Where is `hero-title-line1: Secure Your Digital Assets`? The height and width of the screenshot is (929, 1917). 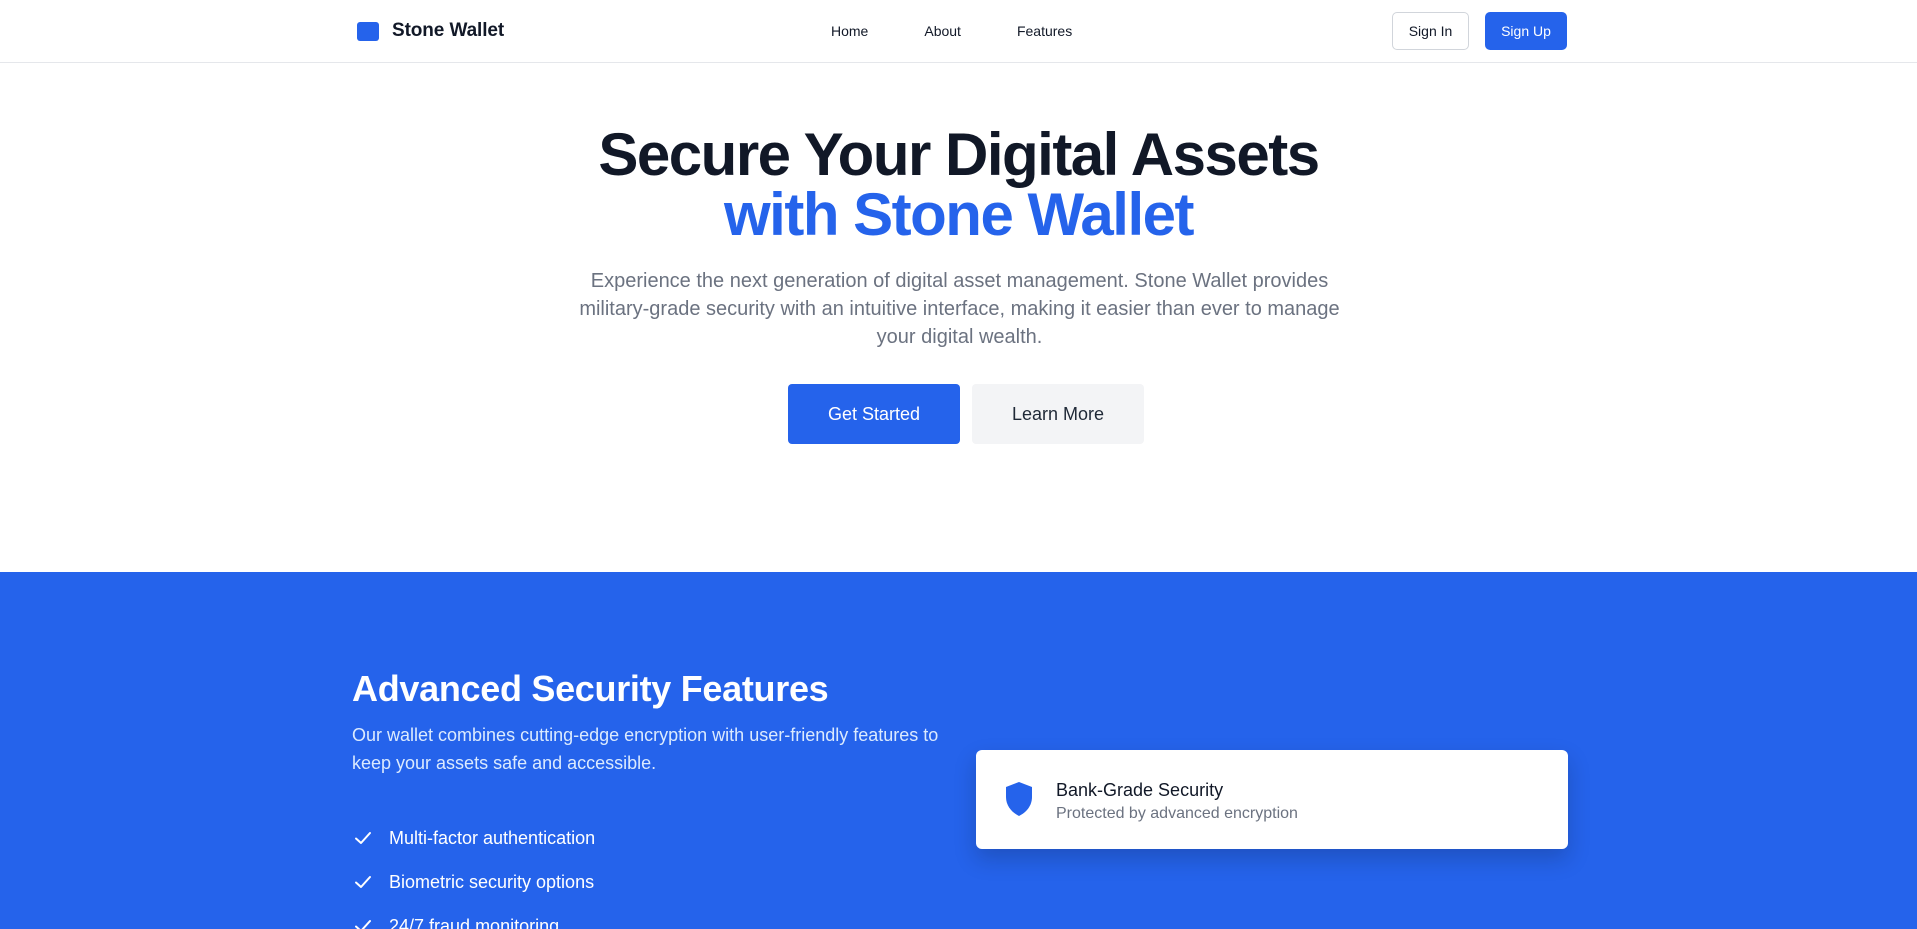
hero-title-line1: Secure Your Digital Assets is located at coordinates (959, 154).